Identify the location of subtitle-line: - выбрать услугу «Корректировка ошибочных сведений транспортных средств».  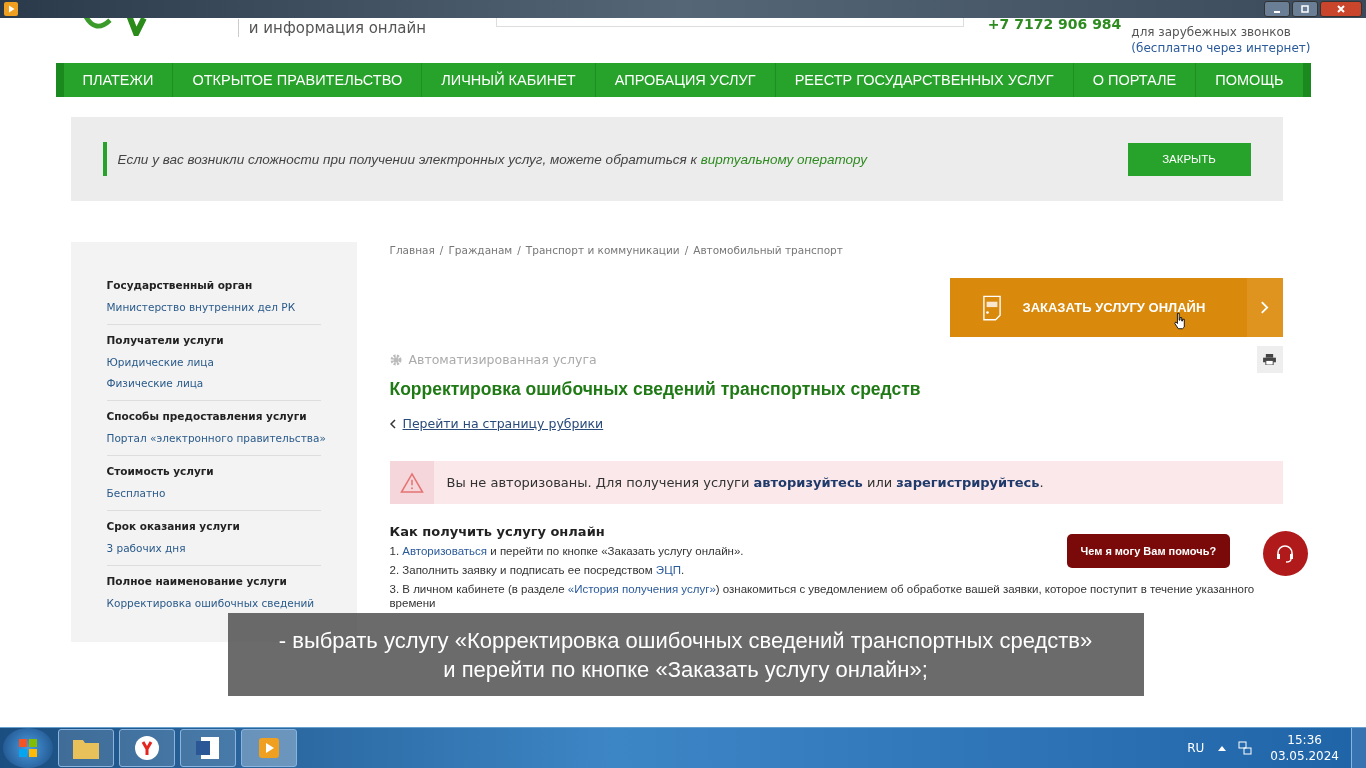
(685, 640).